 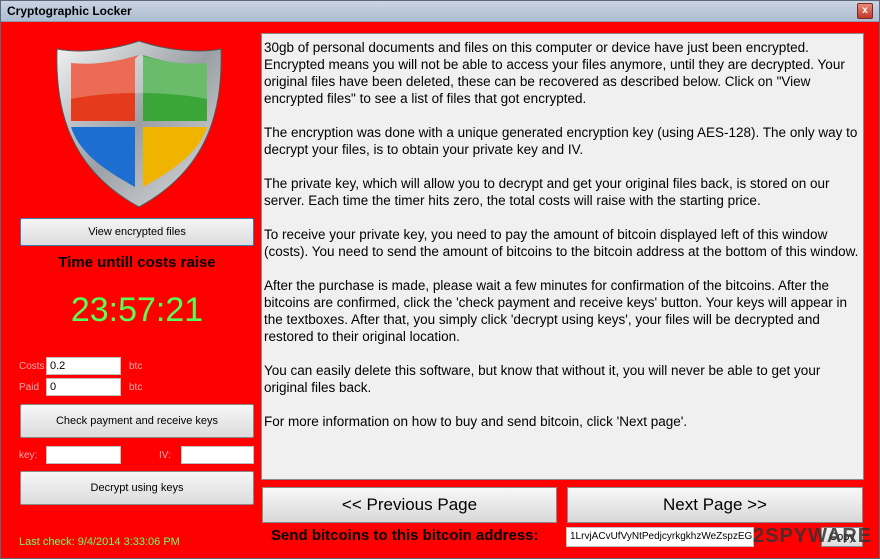 I want to click on paid-label: Paid, so click(x=29, y=387).